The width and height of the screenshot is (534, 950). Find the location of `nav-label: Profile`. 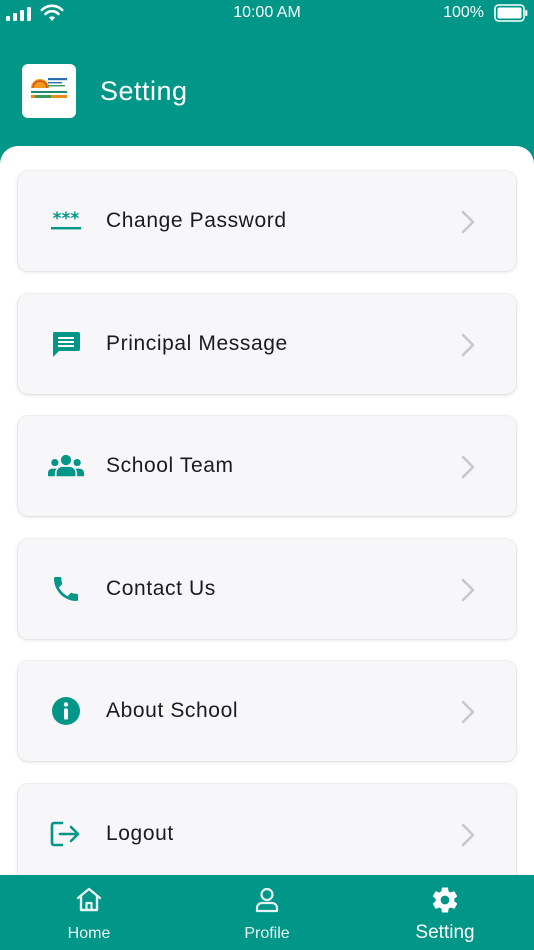

nav-label: Profile is located at coordinates (267, 933).